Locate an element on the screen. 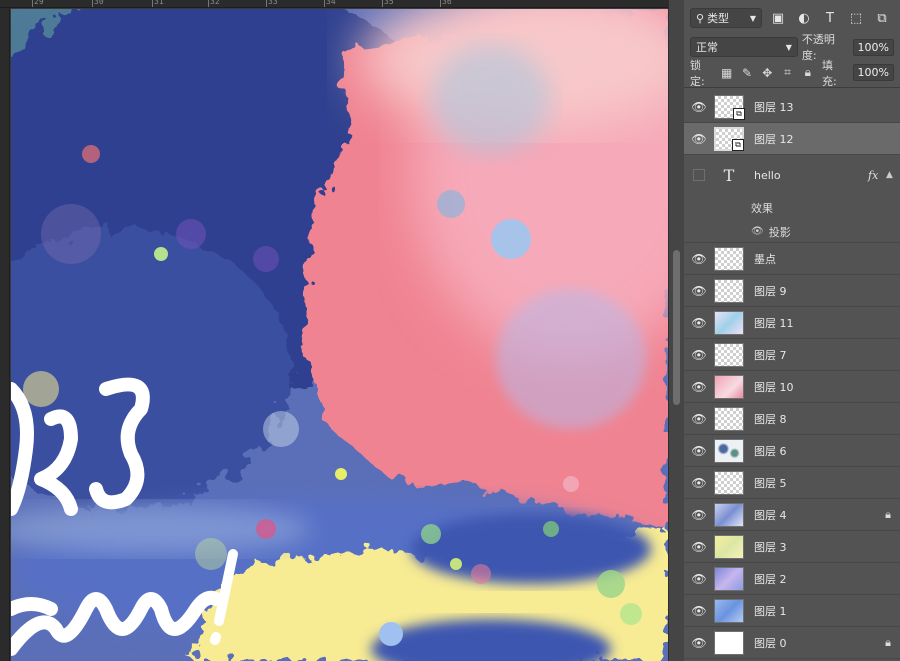  type-layer-filter-icon: T is located at coordinates (830, 18).